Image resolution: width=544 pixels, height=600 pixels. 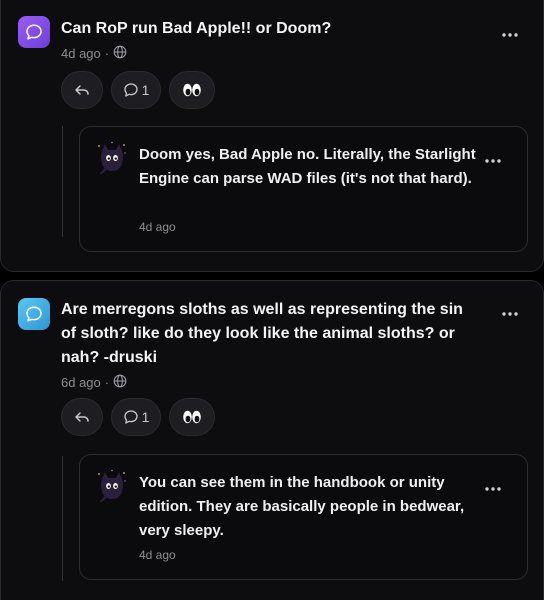 What do you see at coordinates (81, 382) in the screenshot?
I see `question-time: 6d ago` at bounding box center [81, 382].